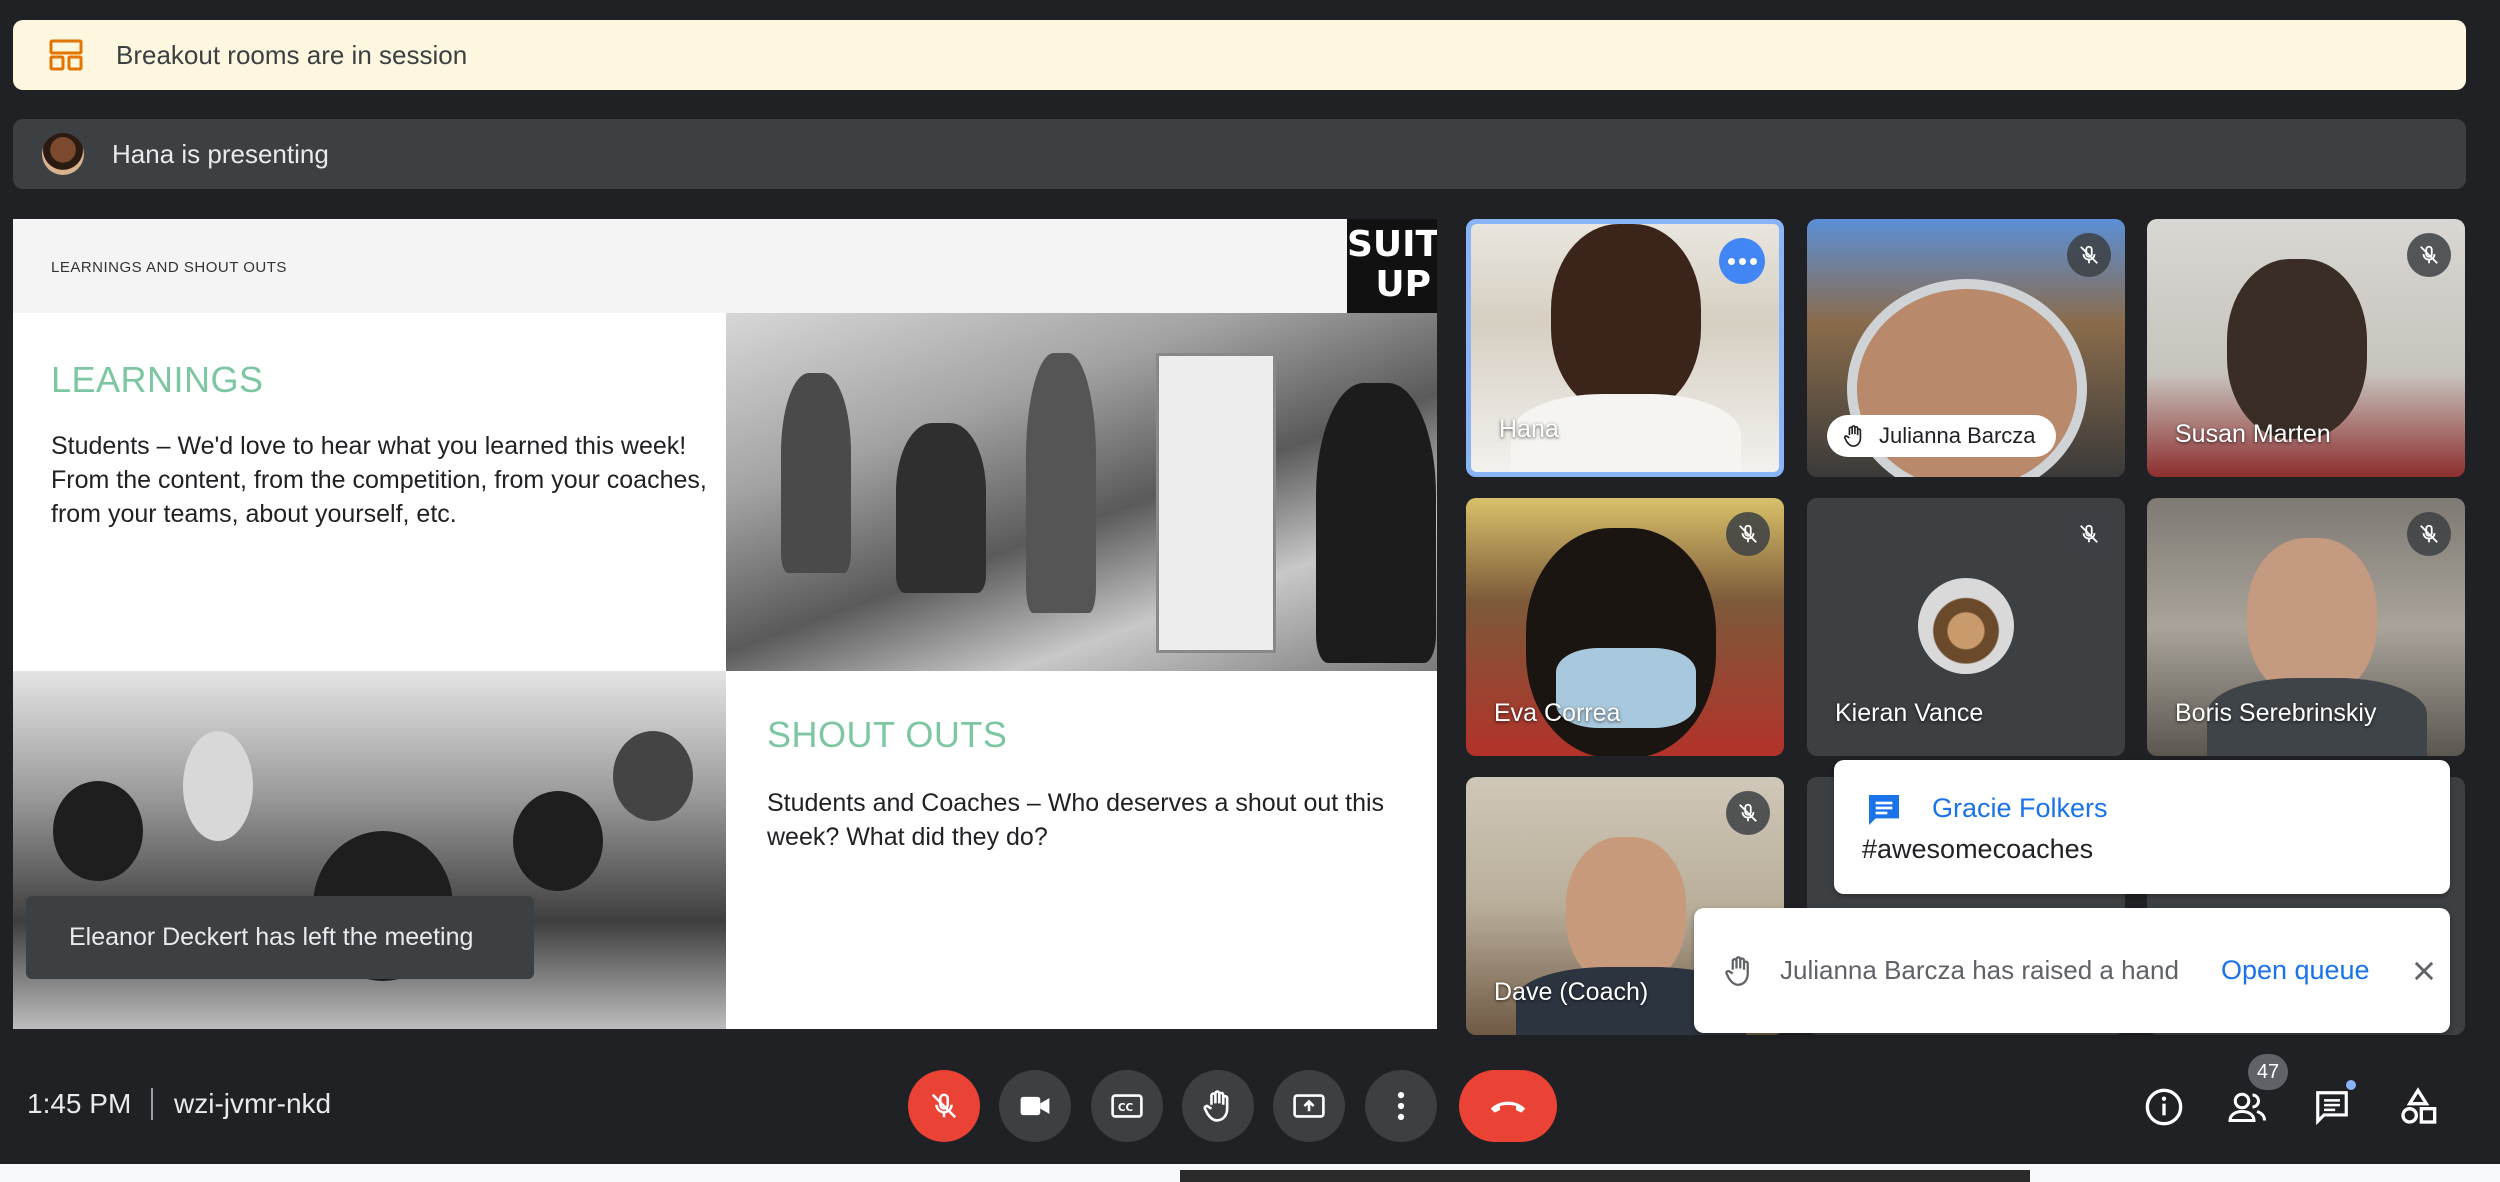  I want to click on vertical-dots-icon, so click(1401, 1106).